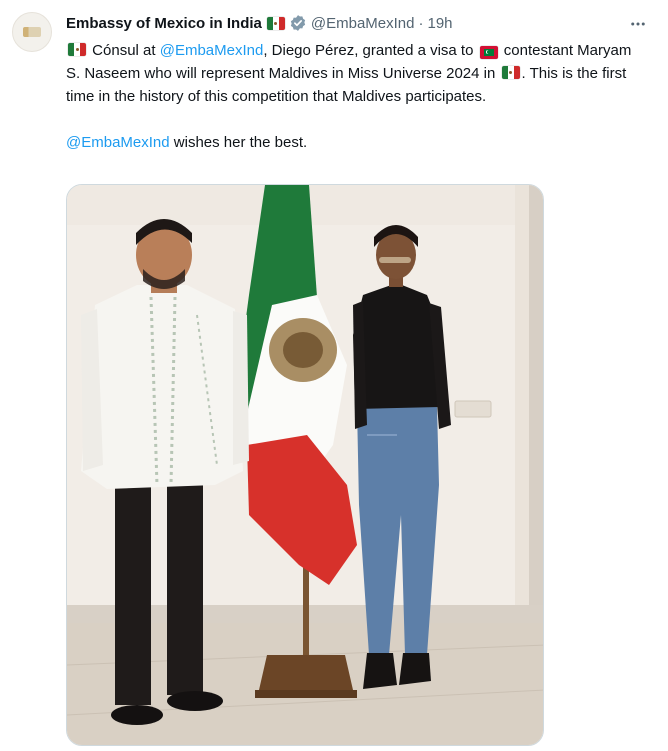 This screenshot has width=668, height=751. What do you see at coordinates (356, 142) in the screenshot?
I see `tweet-text-paragraph-2: @EmbaMexInd wishes her the best.` at bounding box center [356, 142].